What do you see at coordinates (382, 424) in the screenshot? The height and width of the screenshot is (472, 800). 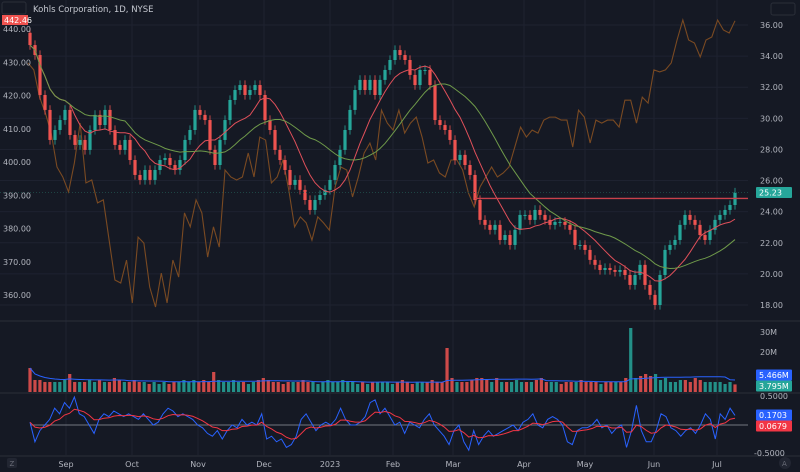 I see `oscillator-slow-line` at bounding box center [382, 424].